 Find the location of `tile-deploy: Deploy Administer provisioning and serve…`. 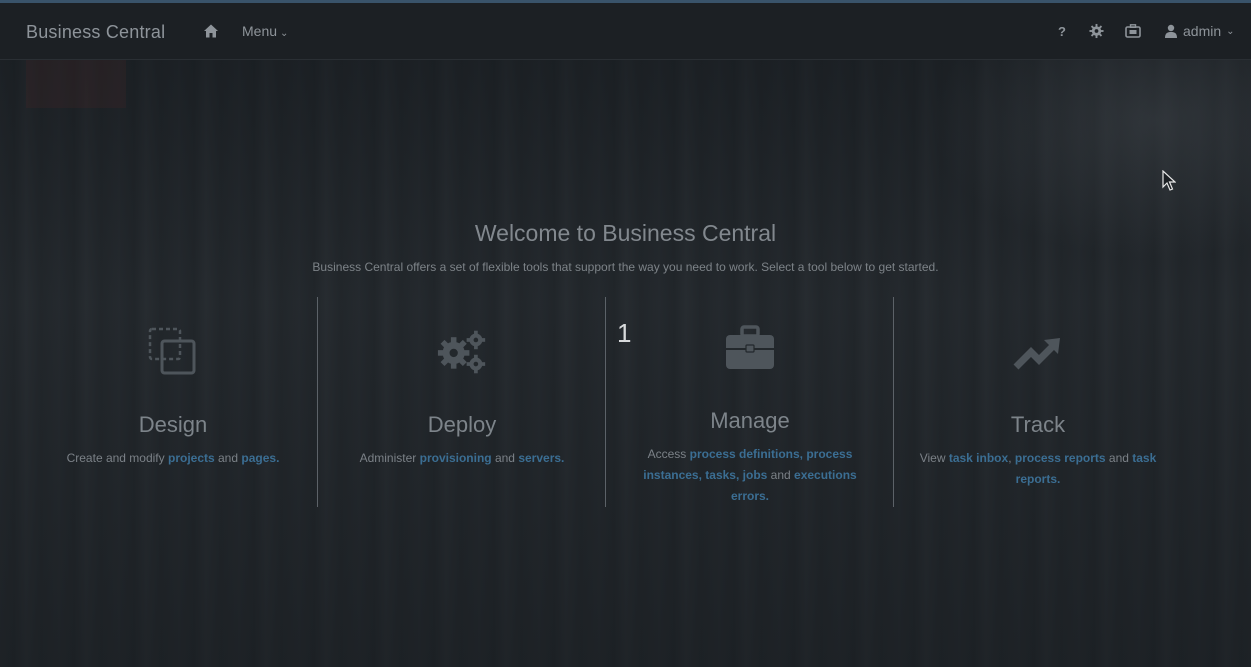

tile-deploy: Deploy Administer provisioning and serve… is located at coordinates (461, 402).